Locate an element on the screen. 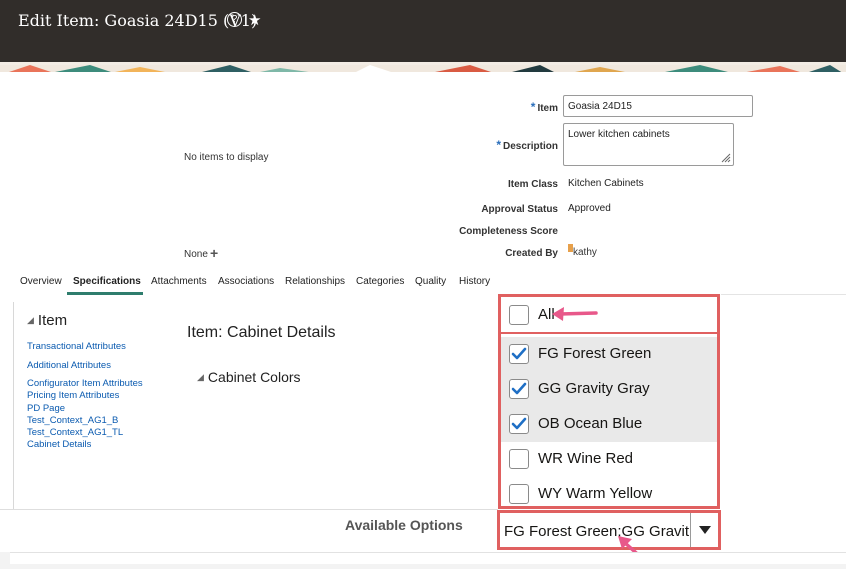 The image size is (846, 569). option-fg-forest-green: FG Forest Green is located at coordinates (609, 354).